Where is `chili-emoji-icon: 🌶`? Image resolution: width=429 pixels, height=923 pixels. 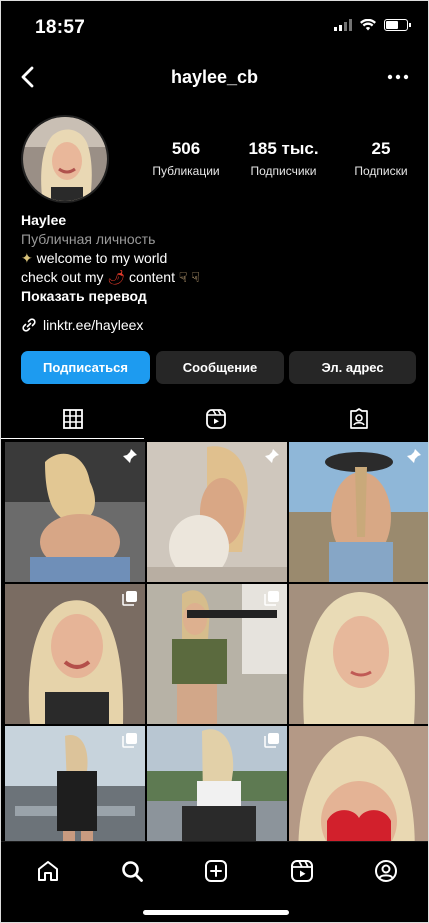
chili-emoji-icon: 🌶 is located at coordinates (116, 277).